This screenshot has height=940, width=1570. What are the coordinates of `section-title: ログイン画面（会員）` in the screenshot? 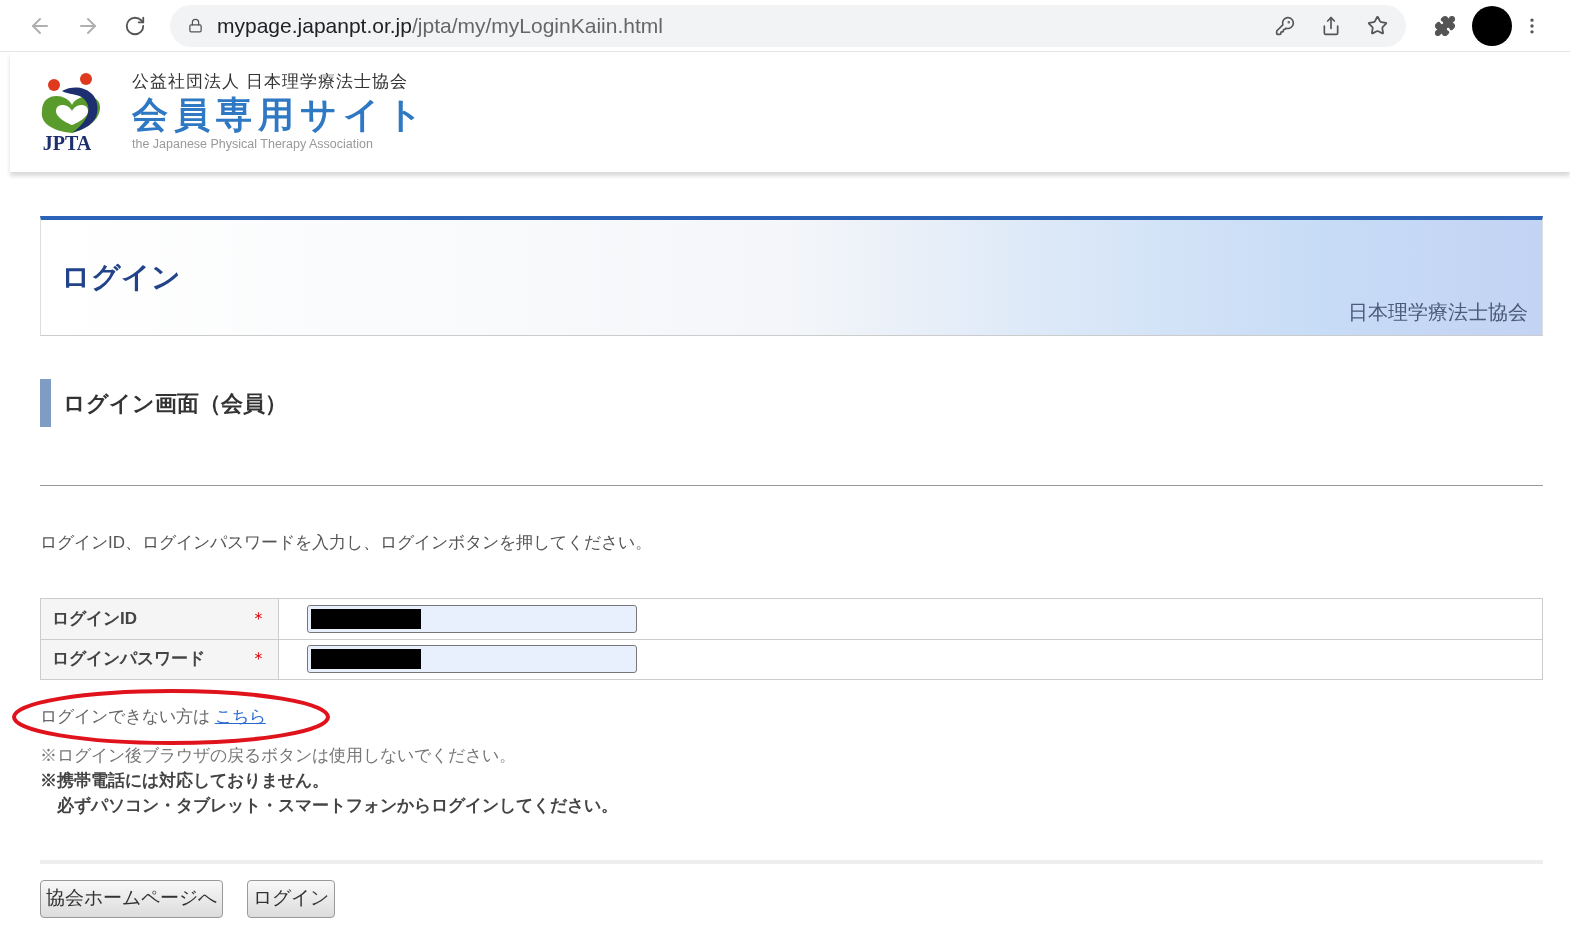 It's located at (175, 403).